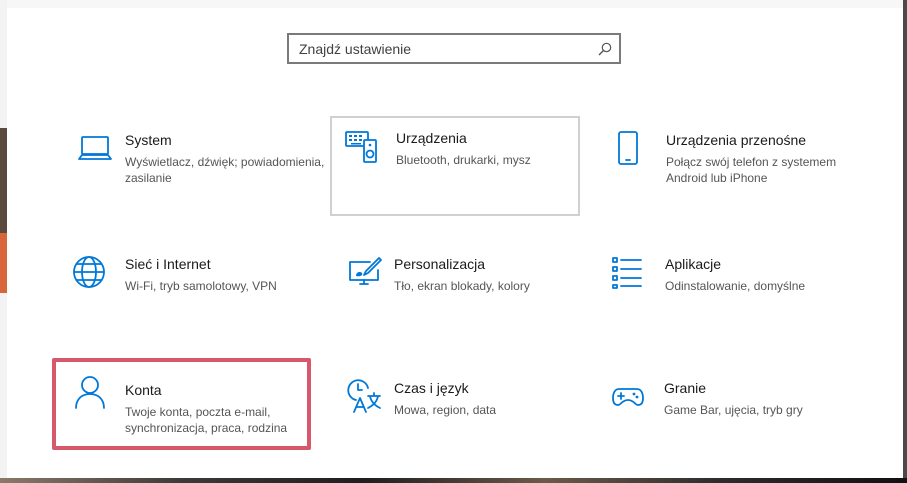 This screenshot has width=907, height=483. What do you see at coordinates (361, 147) in the screenshot?
I see `keyboard-speaker-icon` at bounding box center [361, 147].